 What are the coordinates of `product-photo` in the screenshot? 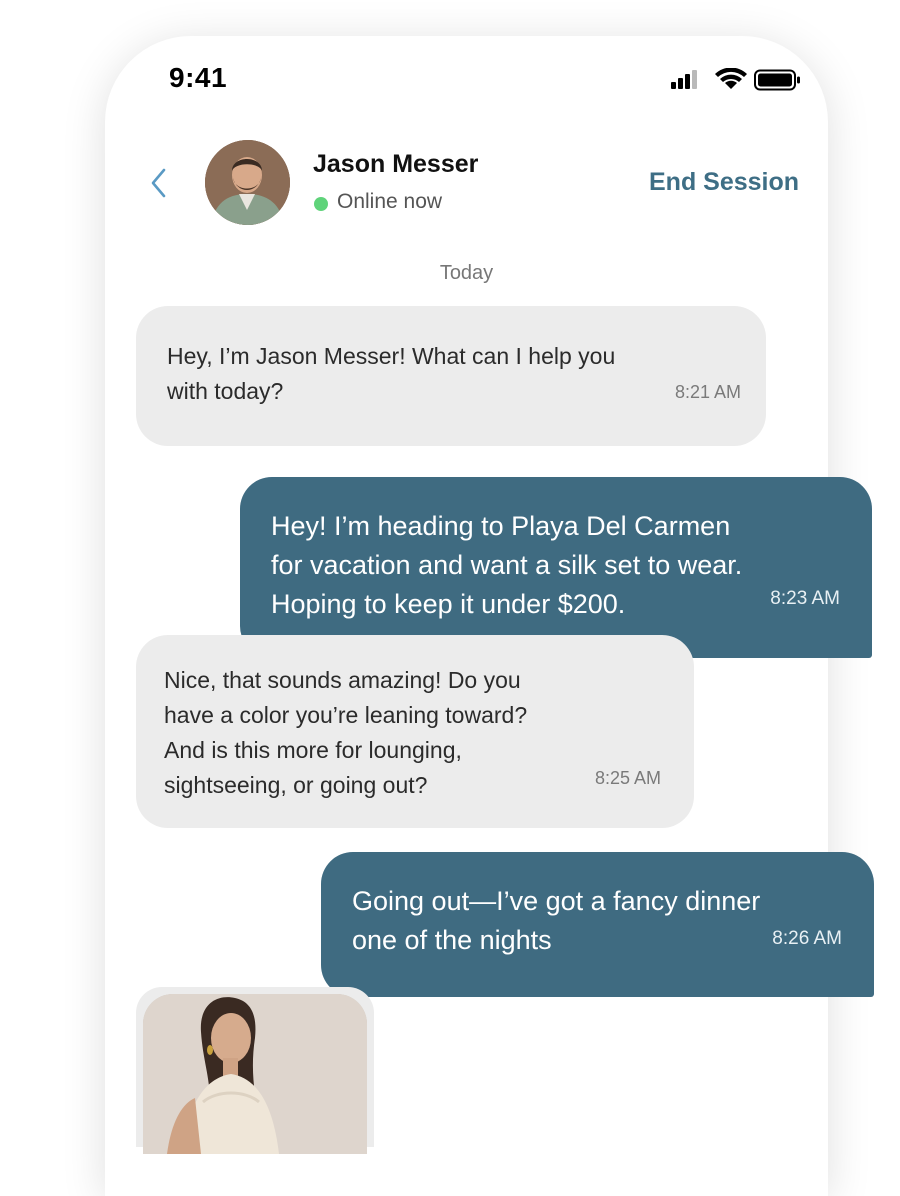 It's located at (255, 1074).